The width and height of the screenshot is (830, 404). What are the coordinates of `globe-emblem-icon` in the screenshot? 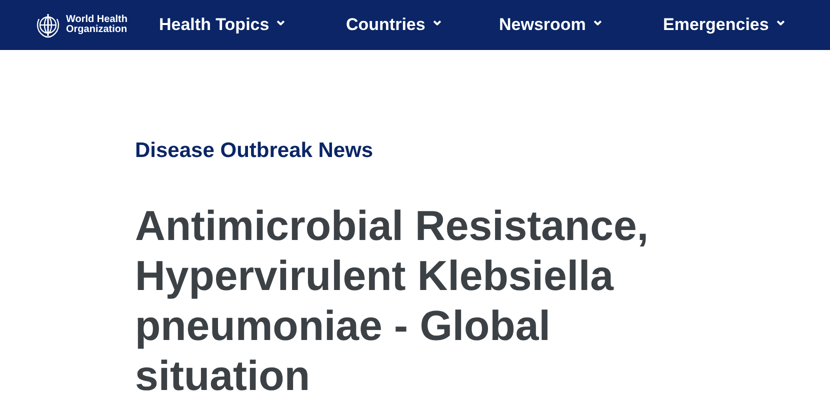 It's located at (48, 25).